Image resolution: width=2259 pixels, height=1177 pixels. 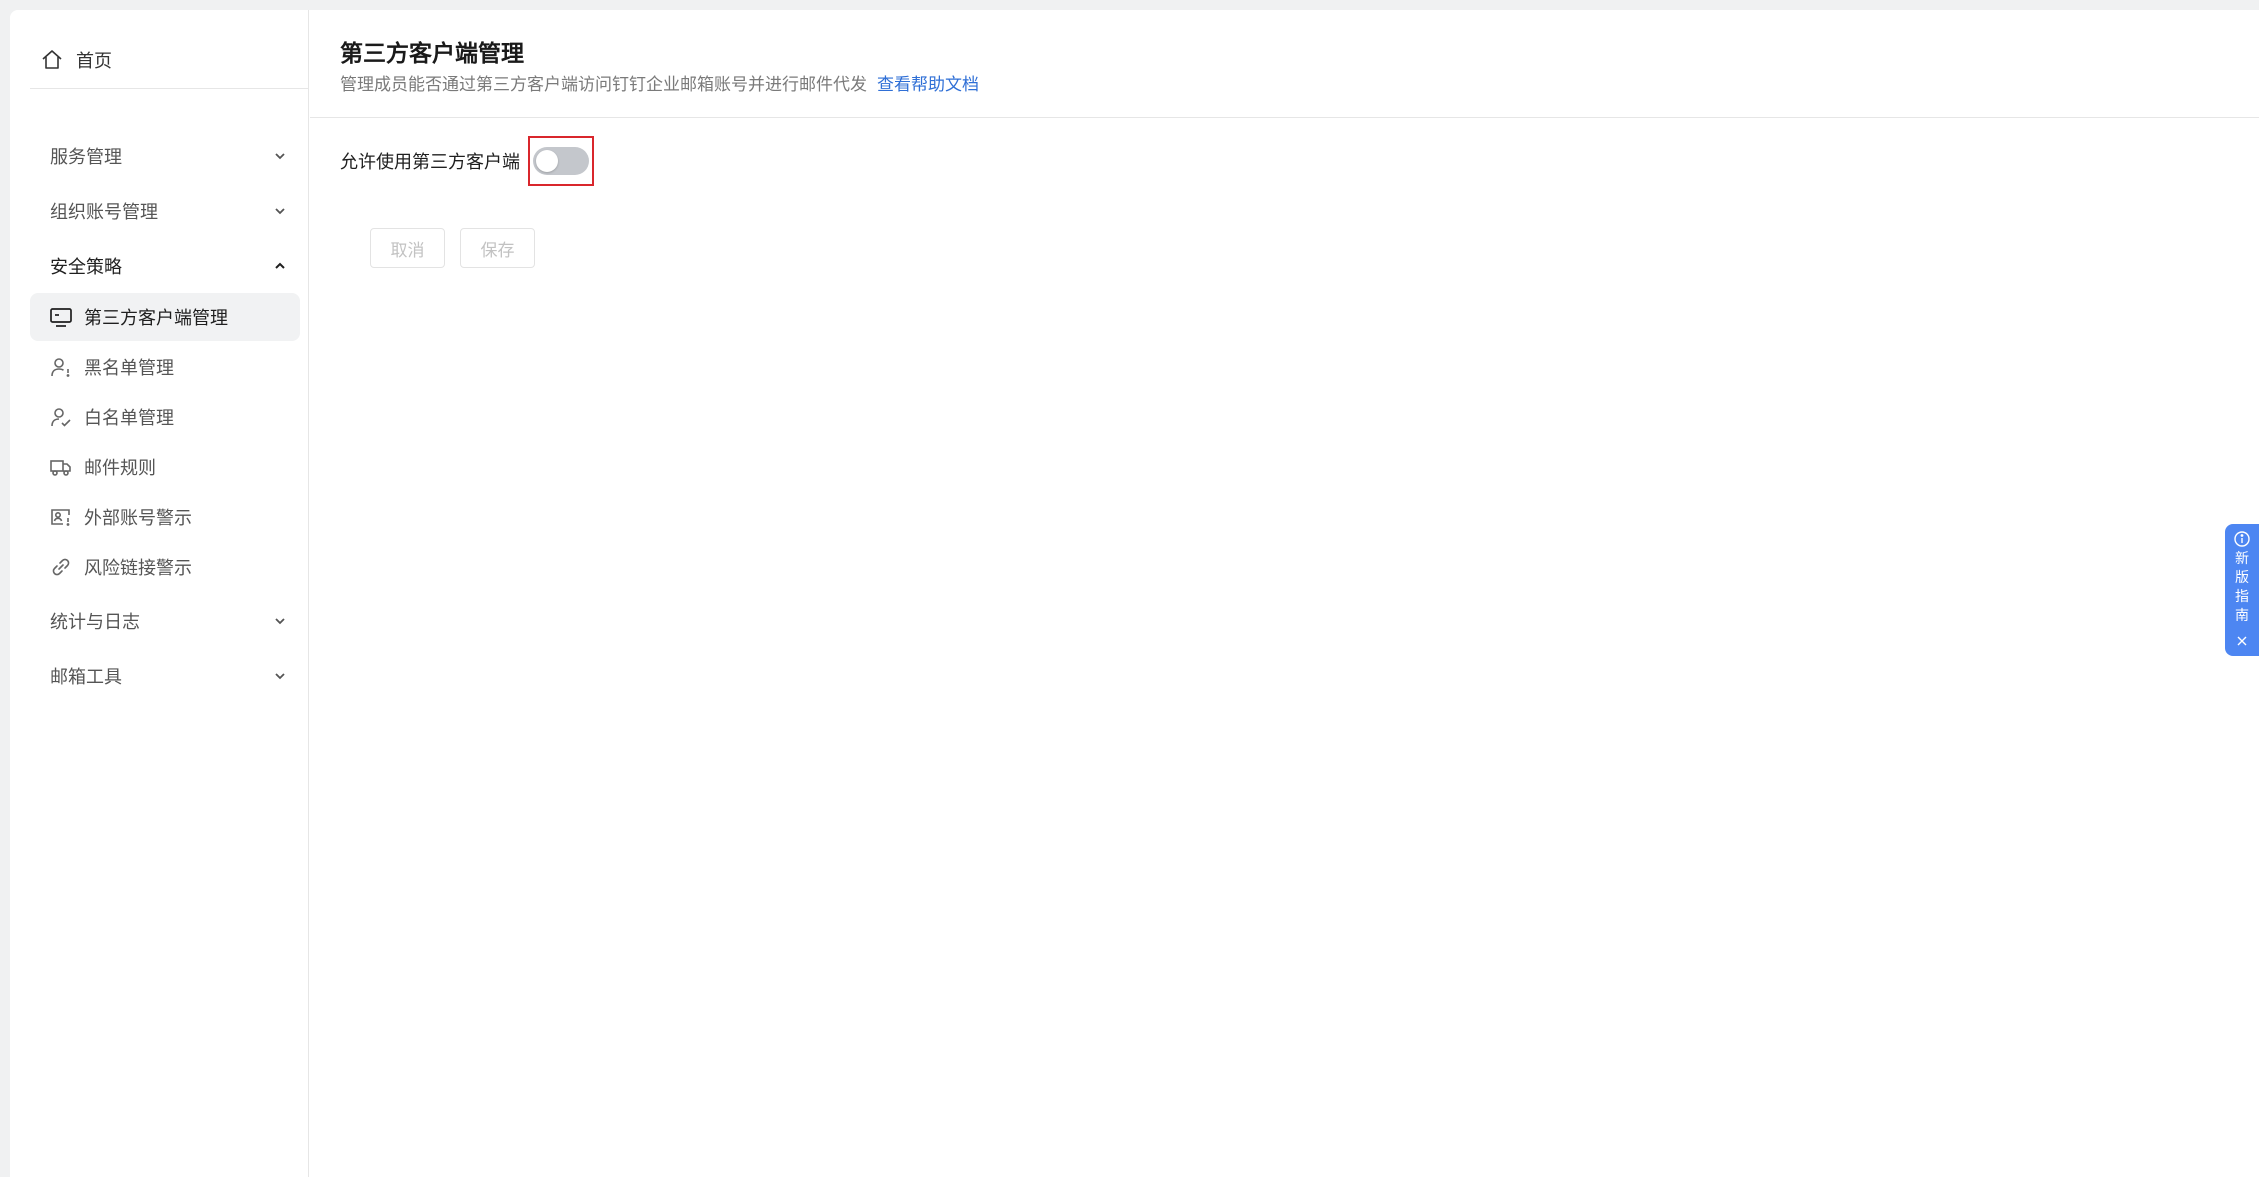 I want to click on user-check-icon, so click(x=61, y=417).